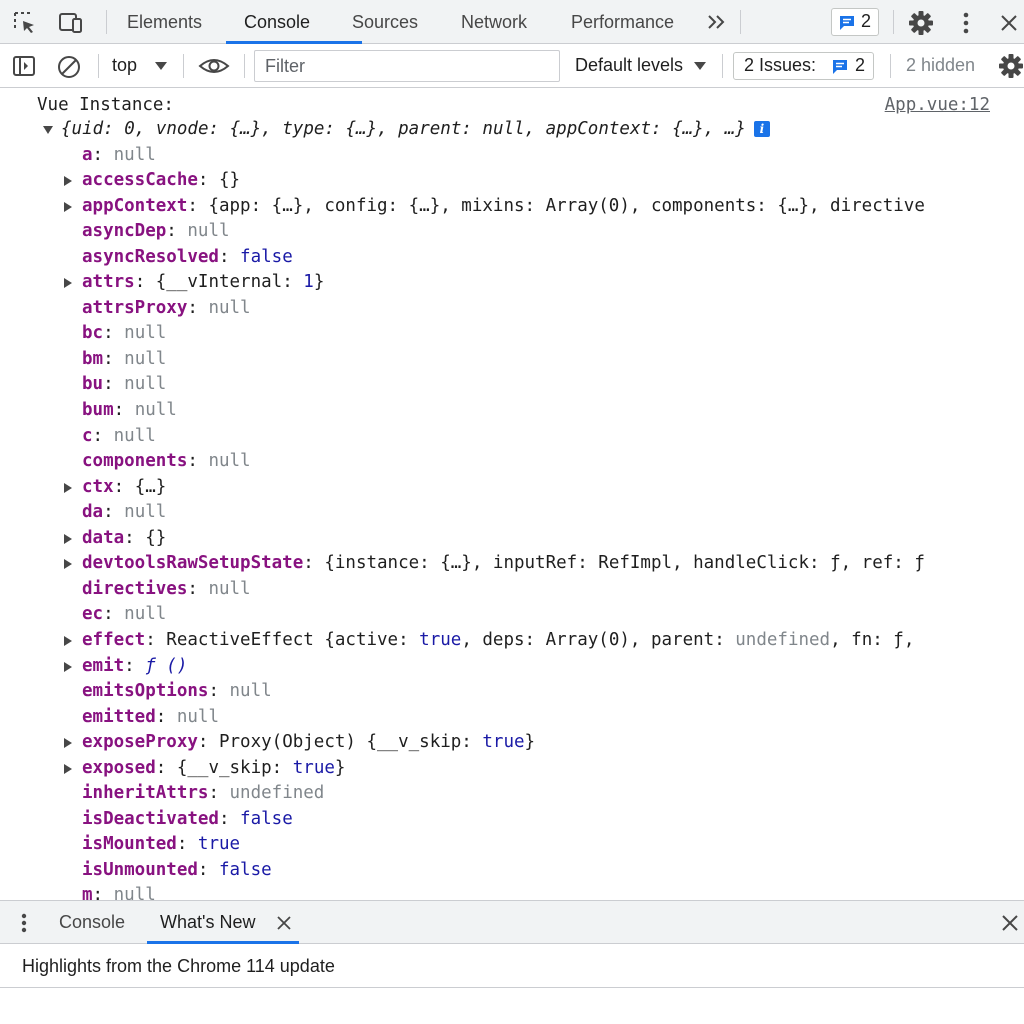  Describe the element at coordinates (93, 384) in the screenshot. I see `property-key: bu` at that location.